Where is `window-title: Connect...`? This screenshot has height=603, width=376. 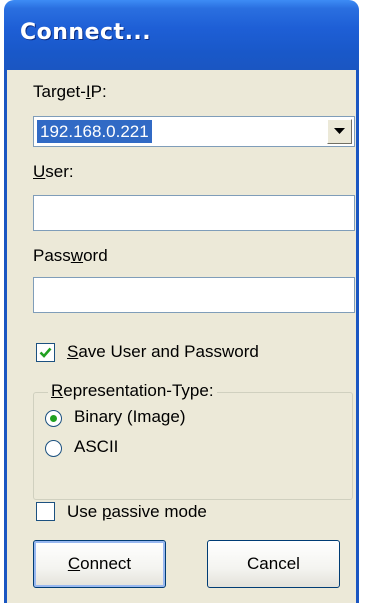 window-title: Connect... is located at coordinates (86, 32).